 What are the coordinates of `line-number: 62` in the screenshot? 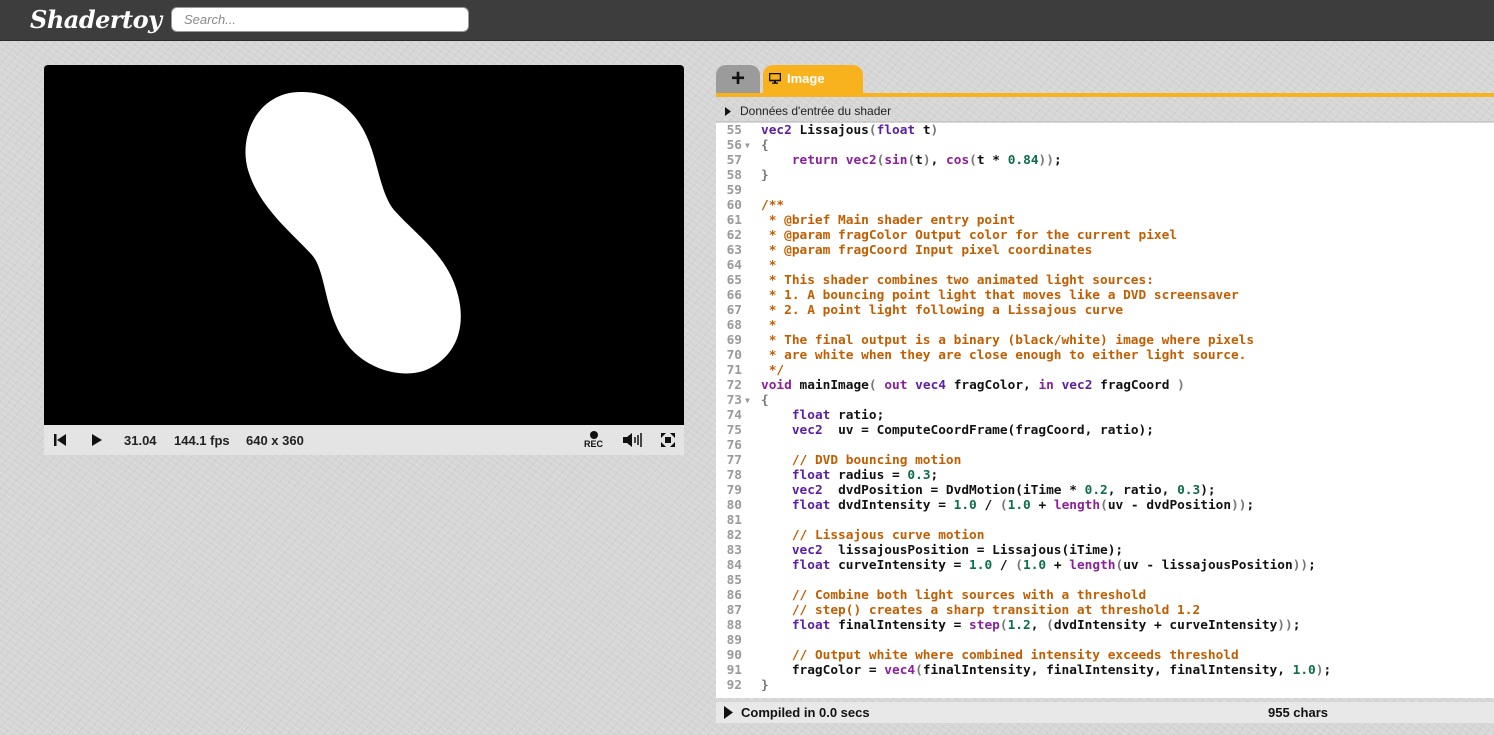 It's located at (734, 235).